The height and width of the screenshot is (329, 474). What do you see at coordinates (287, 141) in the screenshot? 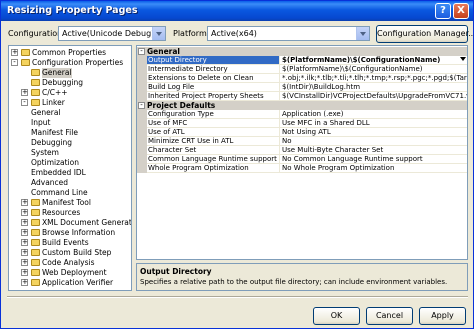
I see `property-value-text: No` at bounding box center [287, 141].